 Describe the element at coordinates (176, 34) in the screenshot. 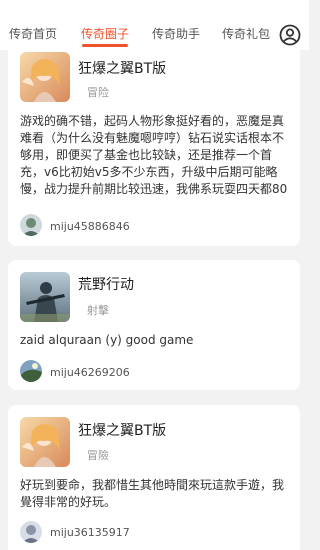

I see `tab-assistant: 传奇助手` at that location.